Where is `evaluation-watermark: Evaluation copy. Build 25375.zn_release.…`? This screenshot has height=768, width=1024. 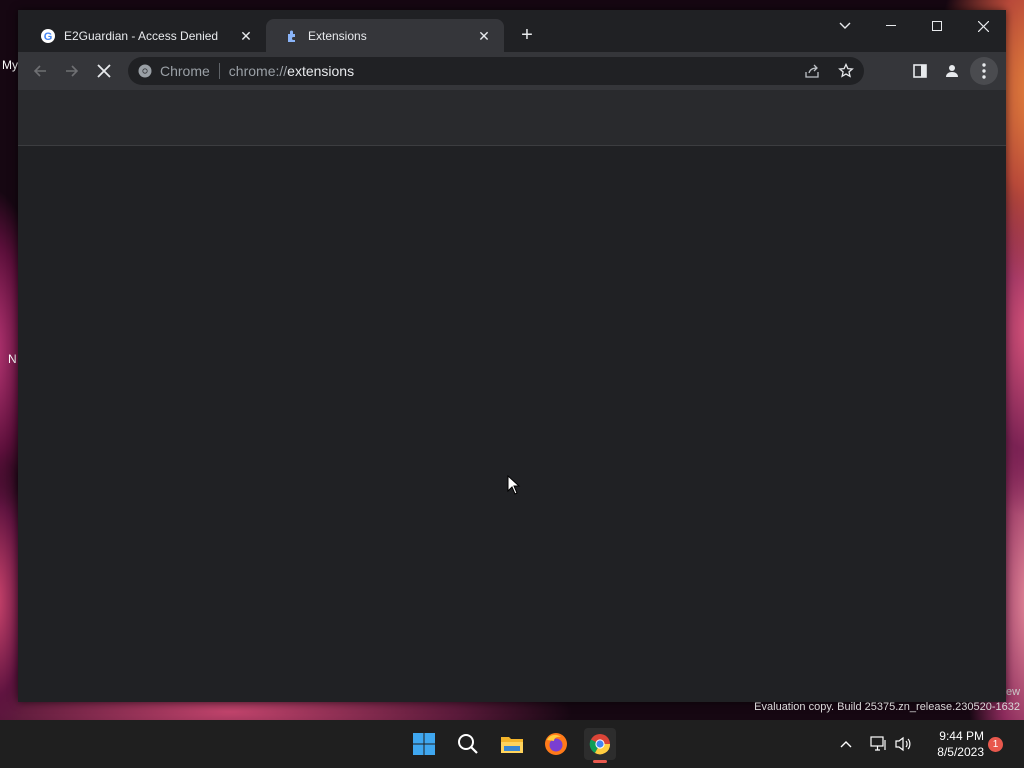
evaluation-watermark: Evaluation copy. Build 25375.zn_release.… is located at coordinates (887, 707).